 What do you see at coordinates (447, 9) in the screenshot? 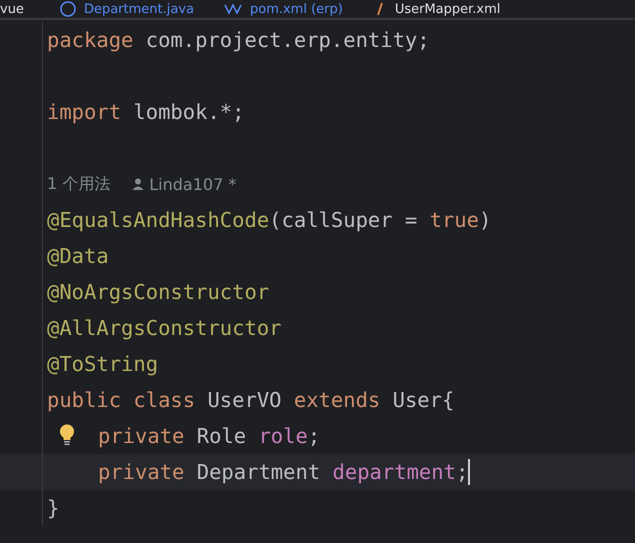
I see `file-tab: UserMapper.xml` at bounding box center [447, 9].